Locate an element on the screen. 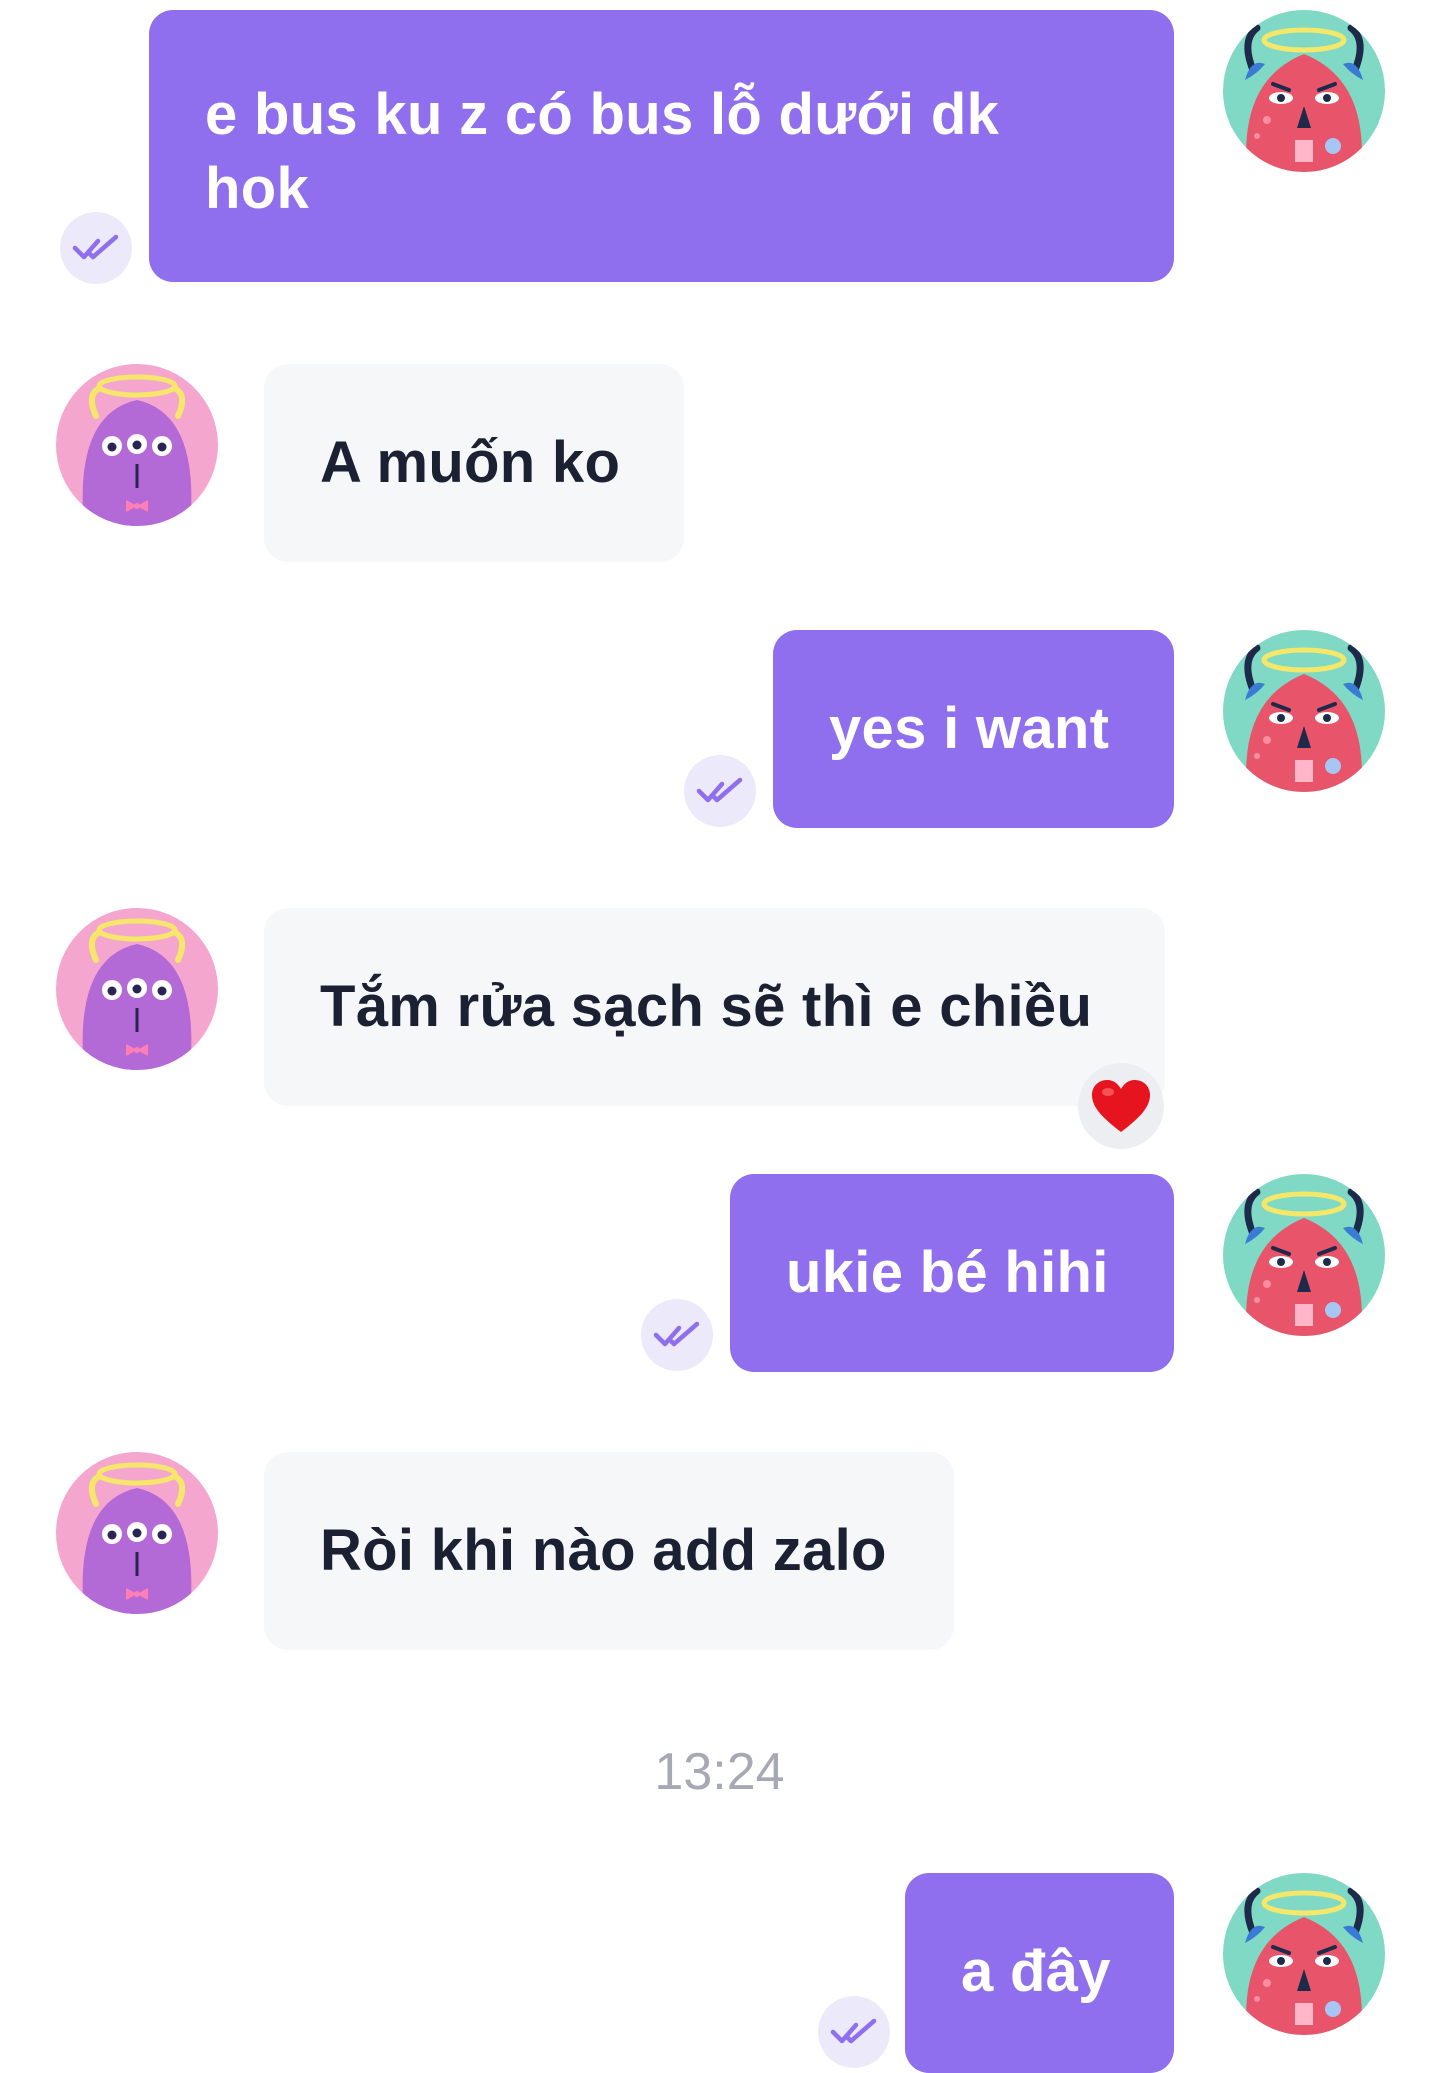 The width and height of the screenshot is (1439, 2073). heart-reaction-icon is located at coordinates (1121, 1106).